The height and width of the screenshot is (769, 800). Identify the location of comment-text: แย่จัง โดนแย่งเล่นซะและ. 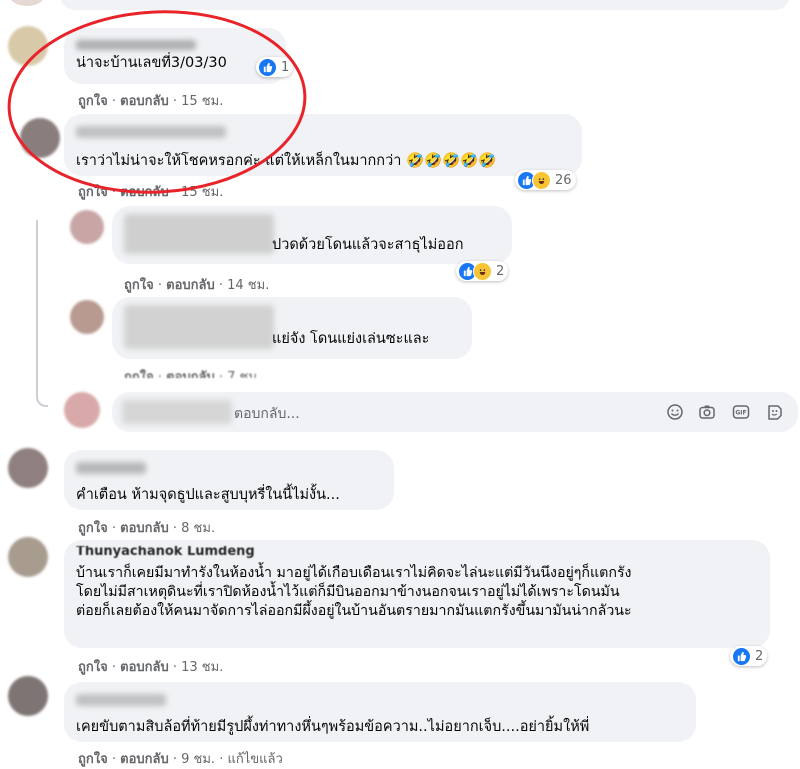
(351, 339).